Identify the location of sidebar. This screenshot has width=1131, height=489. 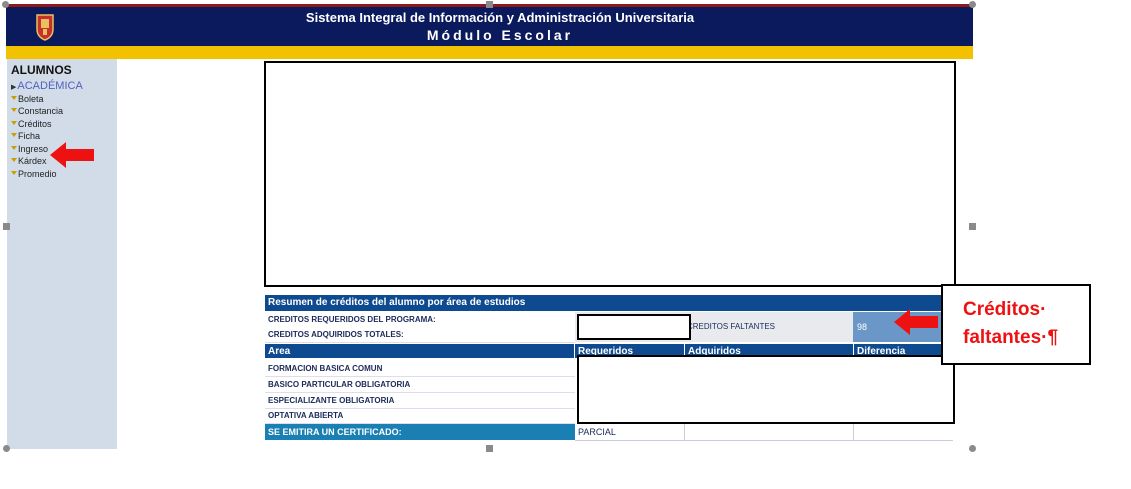
(62, 254).